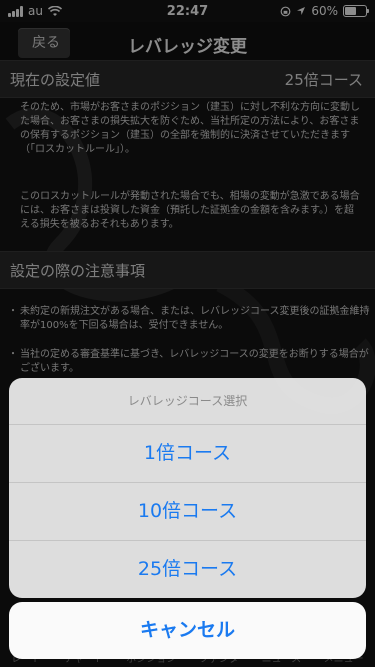 The height and width of the screenshot is (667, 375). Describe the element at coordinates (187, 401) in the screenshot. I see `action-sheet-title: レバレッジコース選択` at that location.